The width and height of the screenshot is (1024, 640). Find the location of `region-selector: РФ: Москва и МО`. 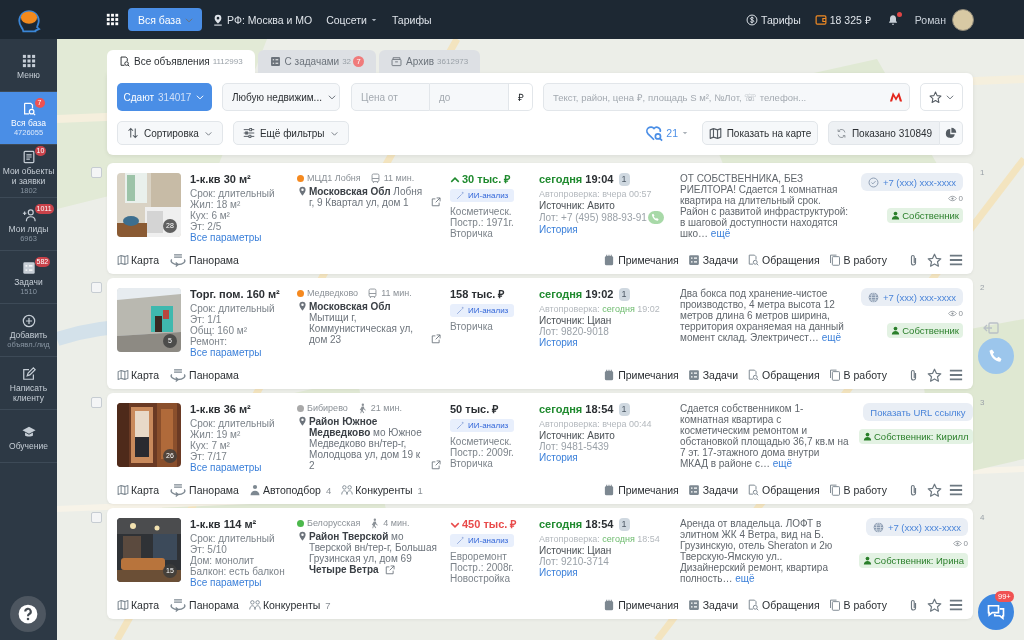

region-selector: РФ: Москва и МО is located at coordinates (262, 19).